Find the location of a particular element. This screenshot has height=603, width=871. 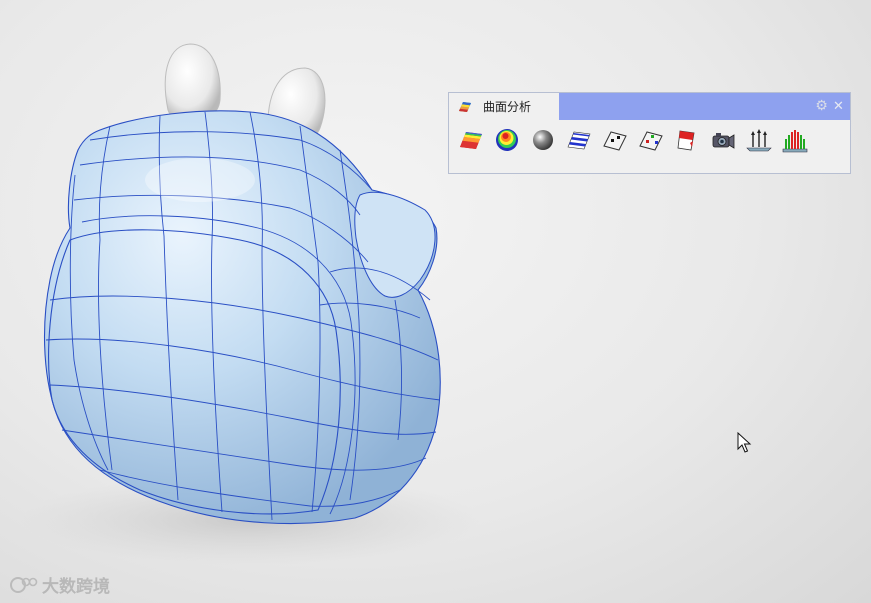

zebra-analysis-icon is located at coordinates (471, 140).